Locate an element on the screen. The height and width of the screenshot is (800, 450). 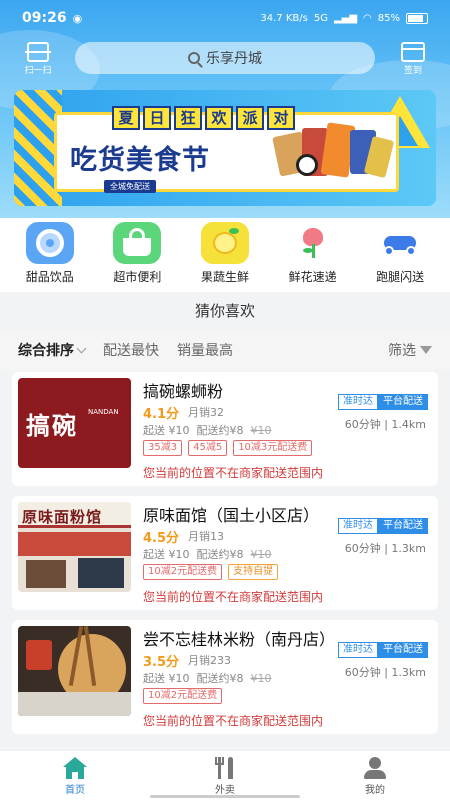
shop-thumbnail: 原味面粉馆 is located at coordinates (74, 547).